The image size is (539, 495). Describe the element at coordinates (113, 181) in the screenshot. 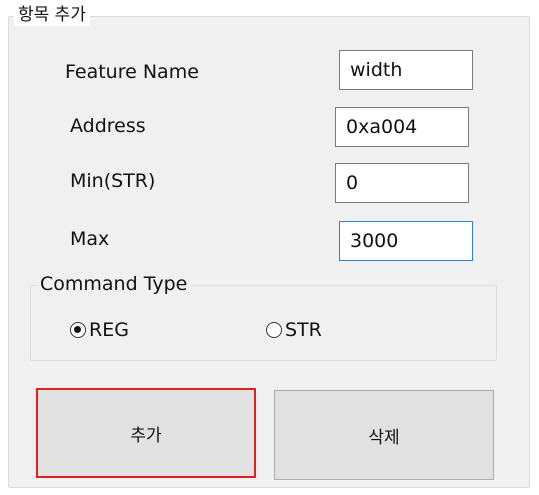

I see `min-str-label: Min(STR)` at that location.